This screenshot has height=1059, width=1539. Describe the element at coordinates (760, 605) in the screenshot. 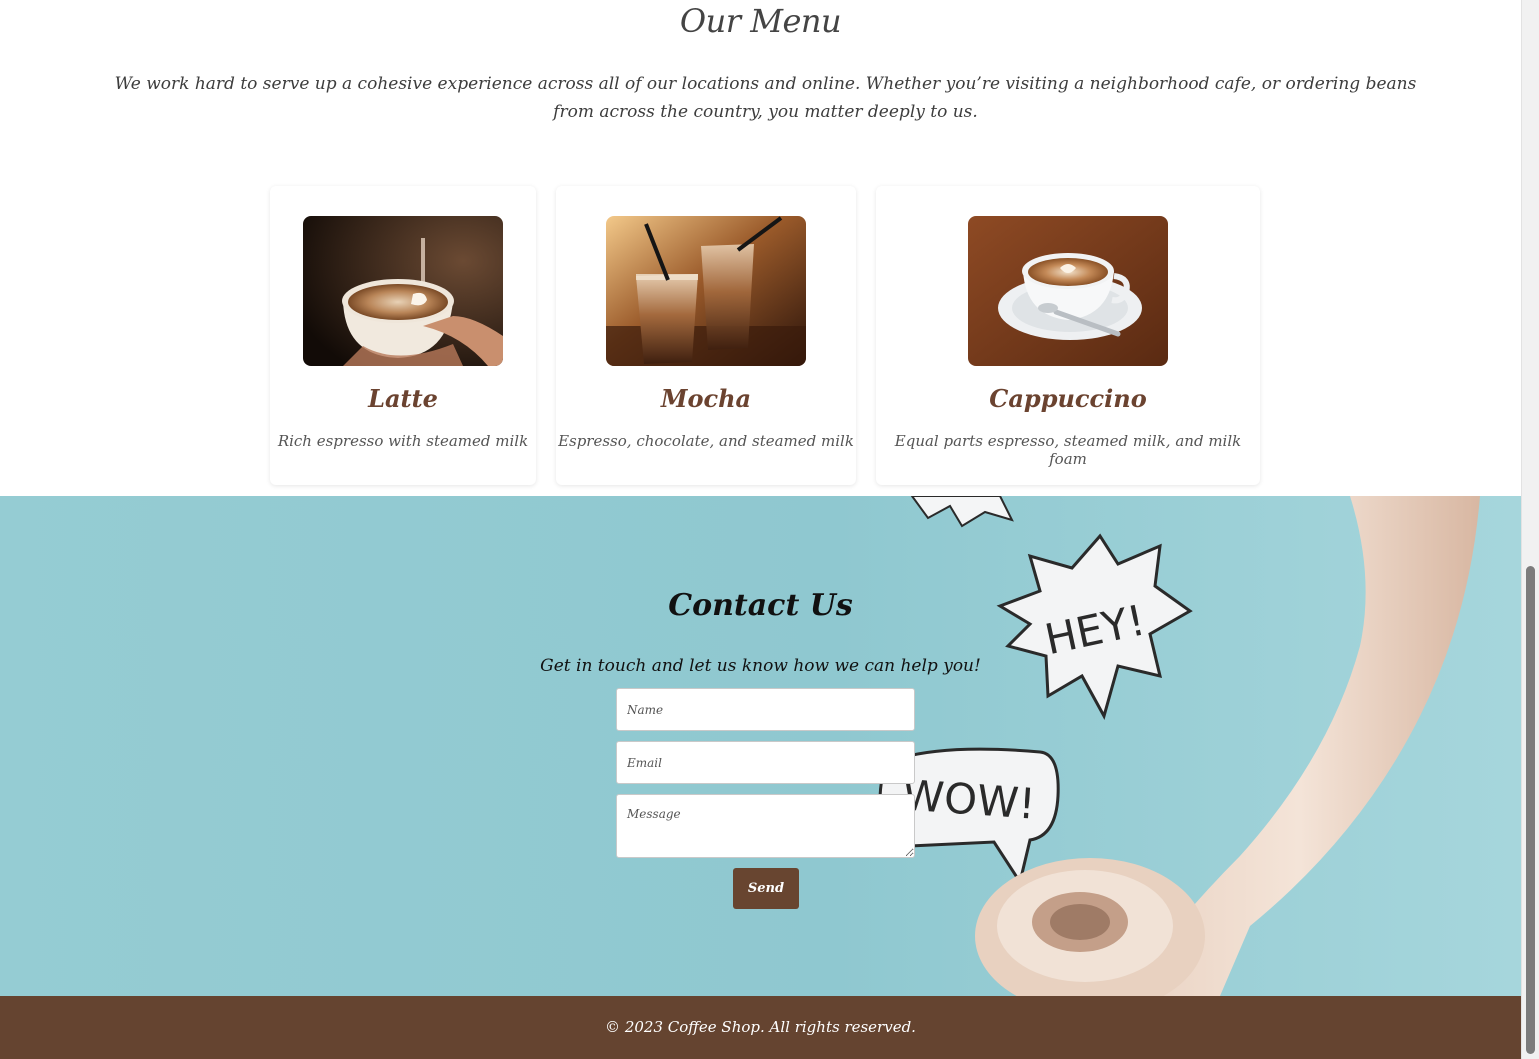

I see `contact-title: Contact Us` at that location.